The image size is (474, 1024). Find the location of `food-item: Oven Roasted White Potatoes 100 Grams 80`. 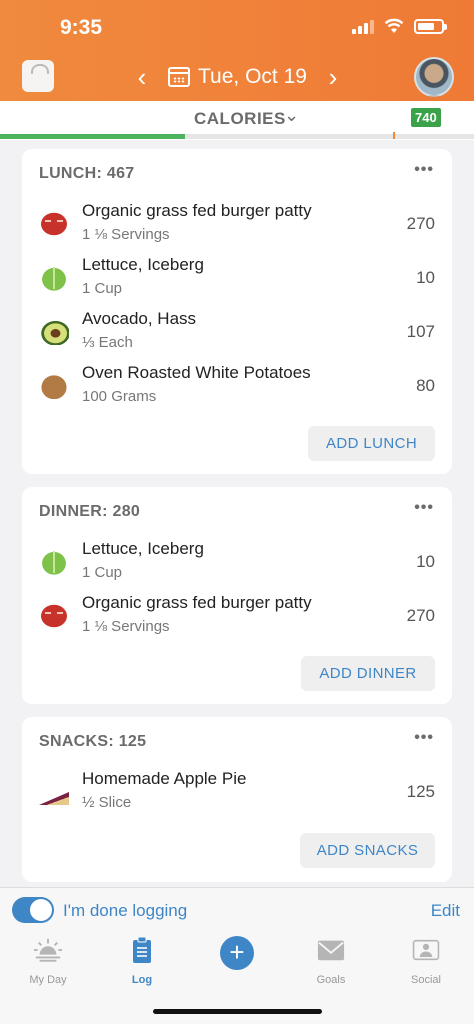

food-item: Oven Roasted White Potatoes 100 Grams 80 is located at coordinates (237, 386).